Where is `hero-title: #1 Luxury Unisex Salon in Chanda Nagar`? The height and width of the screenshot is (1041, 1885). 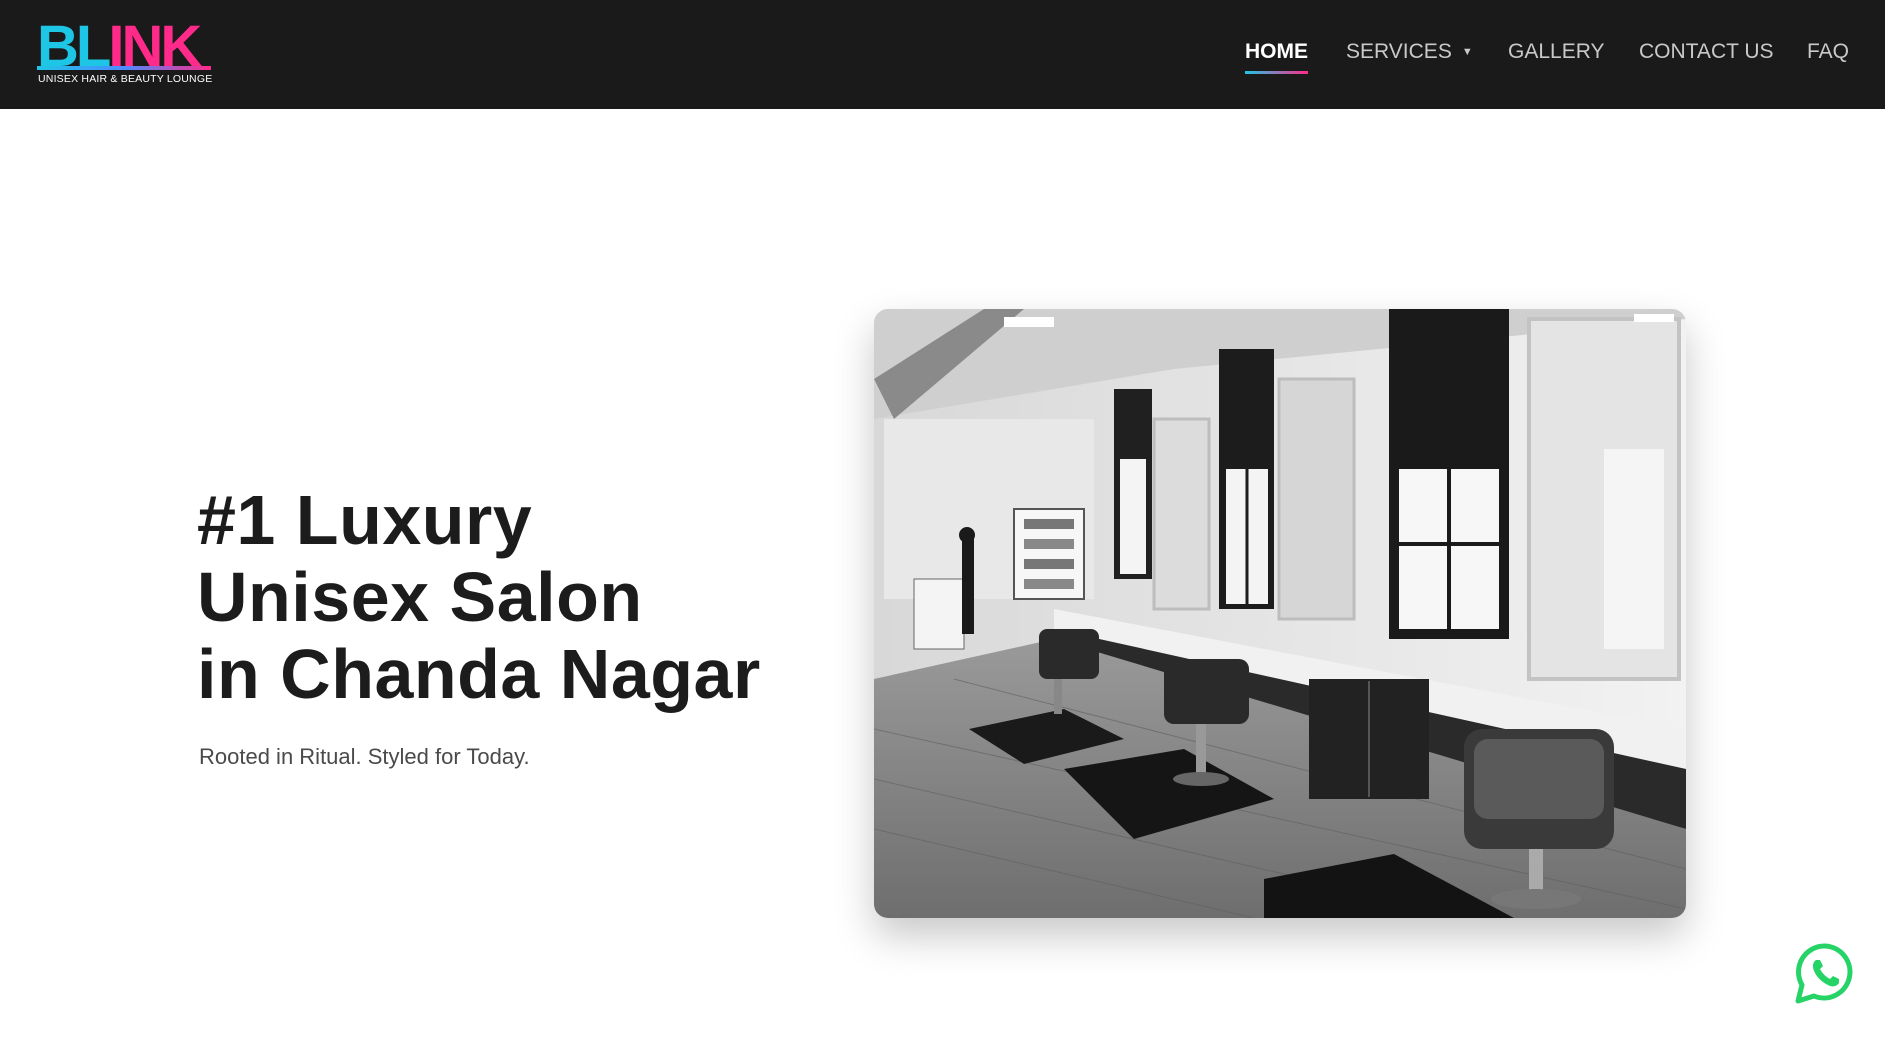 hero-title: #1 Luxury Unisex Salon in Chanda Nagar is located at coordinates (507, 597).